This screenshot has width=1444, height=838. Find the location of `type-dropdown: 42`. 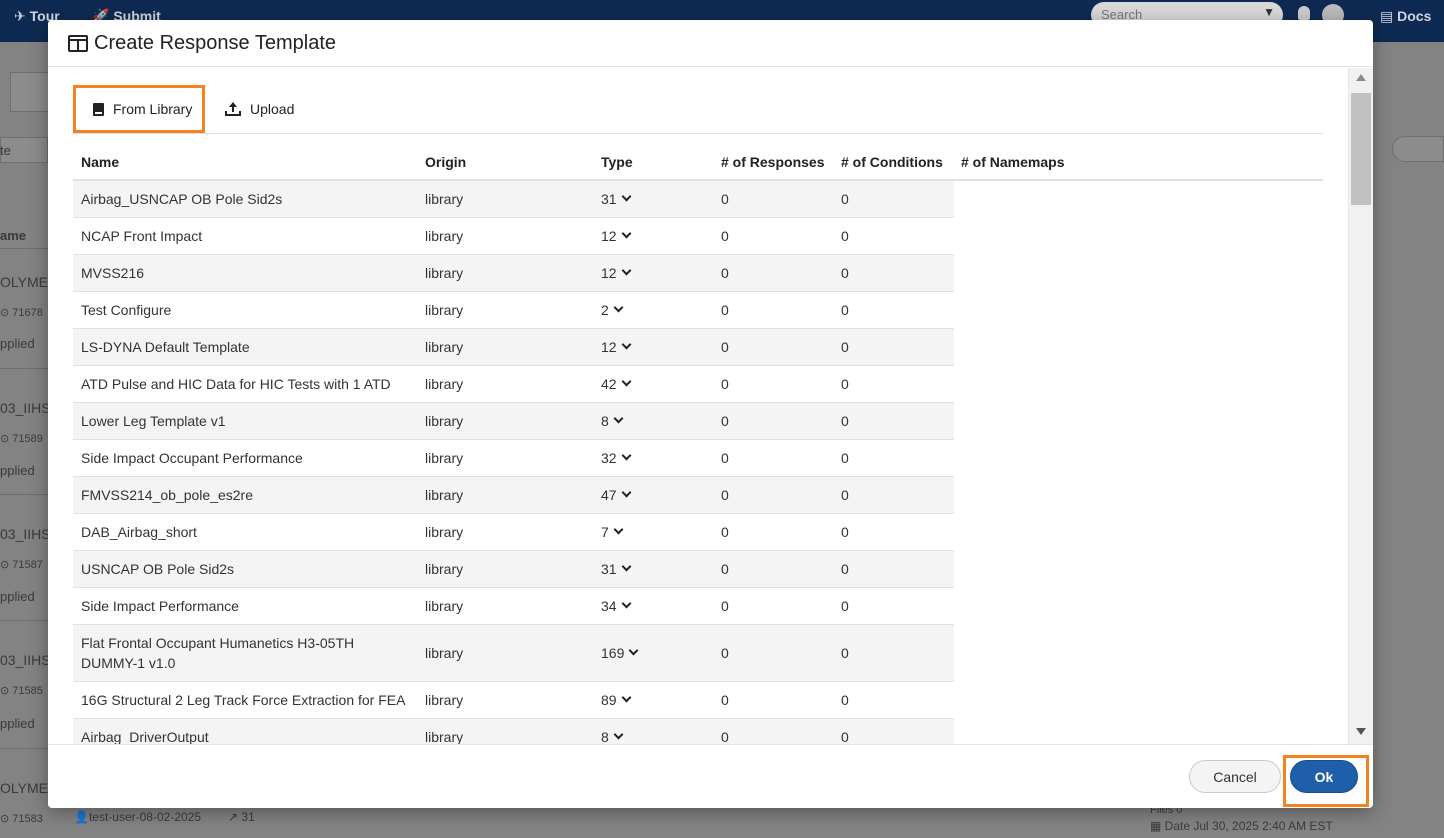

type-dropdown: 42 is located at coordinates (616, 384).